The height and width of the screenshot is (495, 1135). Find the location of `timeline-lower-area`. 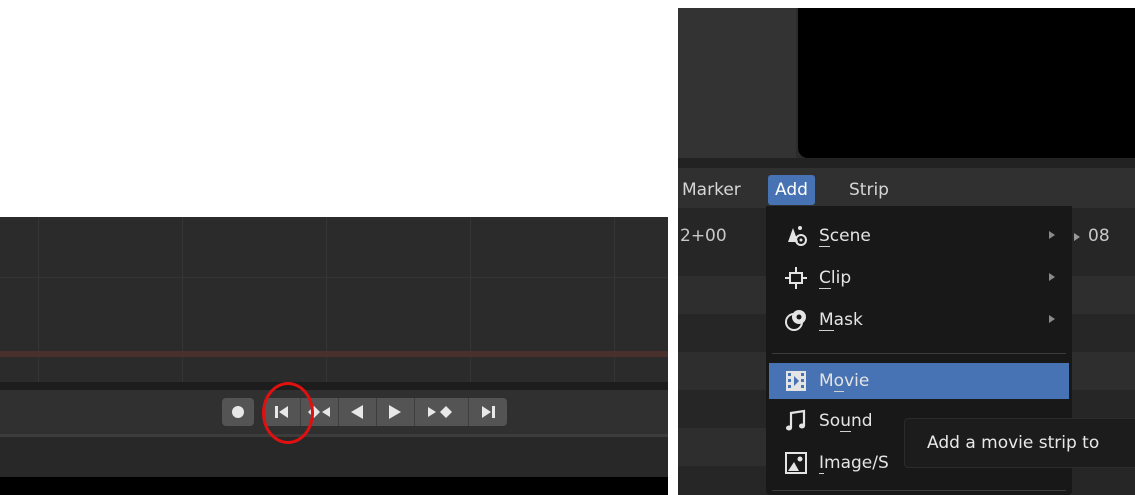

timeline-lower-area is located at coordinates (334, 457).